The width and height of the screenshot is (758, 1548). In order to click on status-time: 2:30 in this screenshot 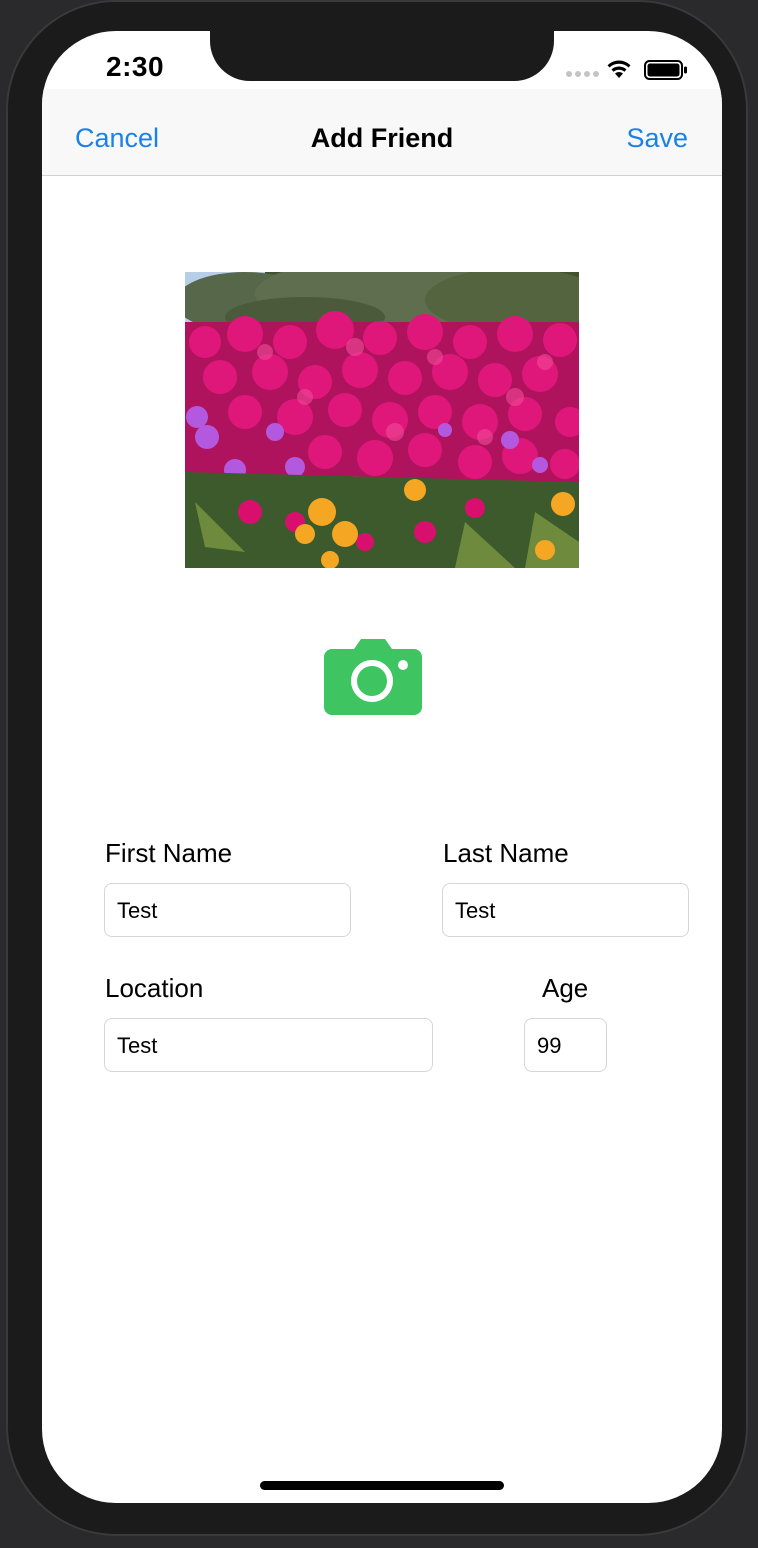, I will do `click(135, 66)`.